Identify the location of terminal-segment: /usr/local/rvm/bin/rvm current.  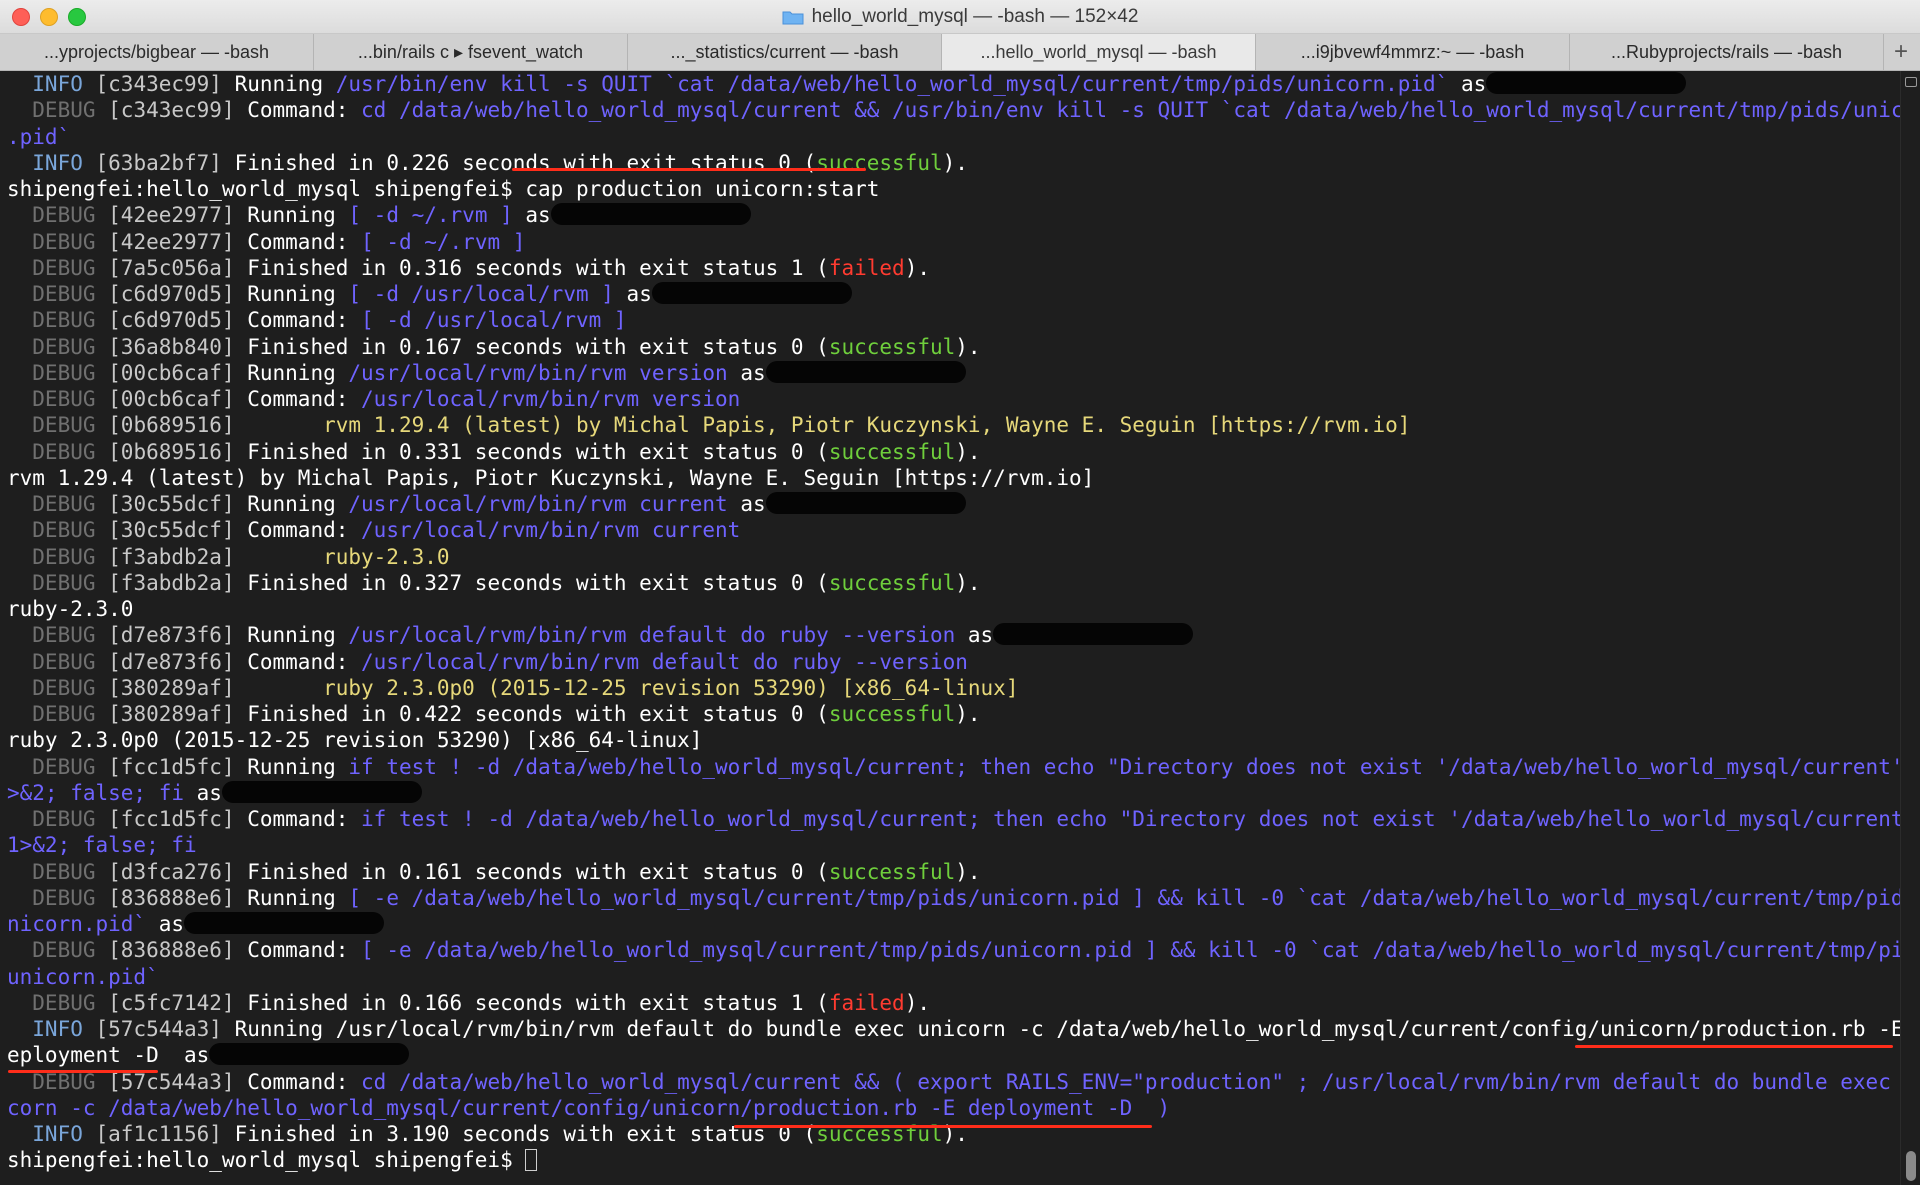
(538, 504).